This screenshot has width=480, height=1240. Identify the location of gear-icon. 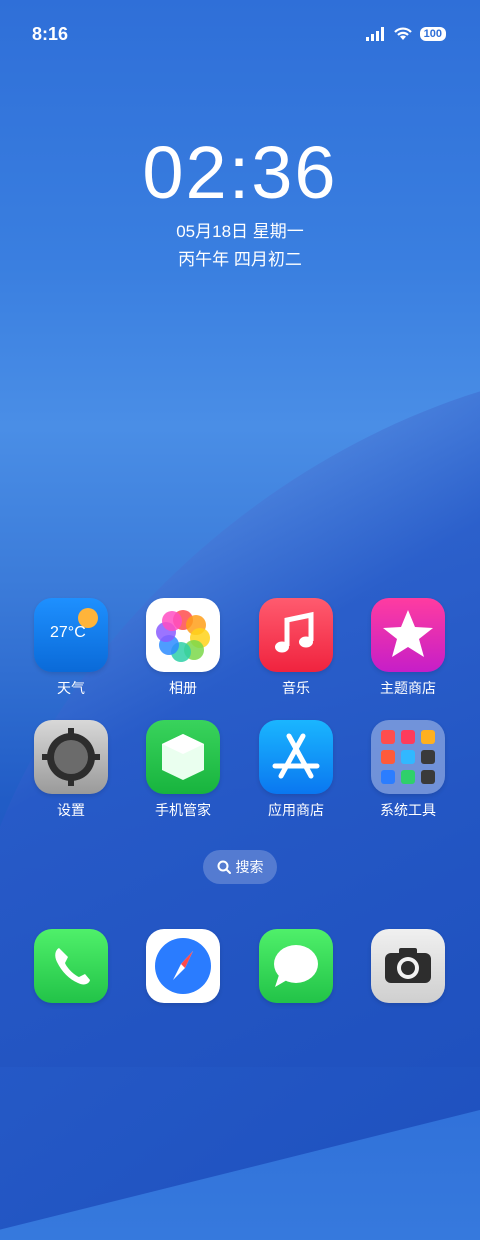
(71, 757).